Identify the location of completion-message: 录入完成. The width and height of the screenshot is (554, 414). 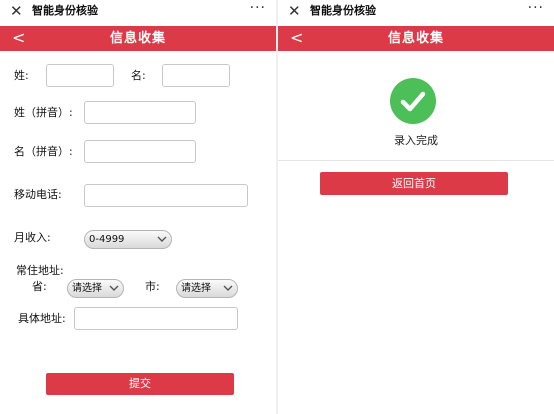
(416, 140).